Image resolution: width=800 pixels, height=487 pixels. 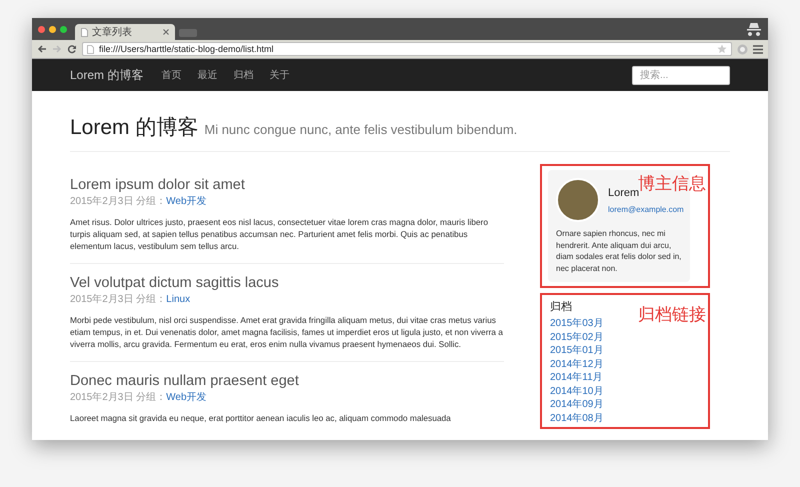 What do you see at coordinates (758, 49) in the screenshot?
I see `menu-icon` at bounding box center [758, 49].